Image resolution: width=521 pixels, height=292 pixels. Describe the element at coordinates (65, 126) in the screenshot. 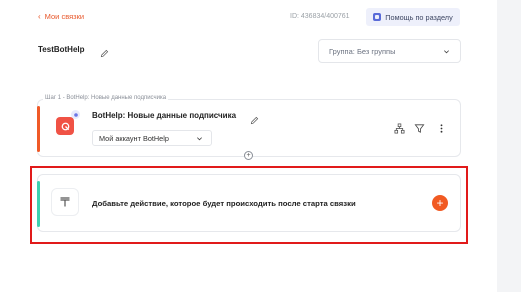

I see `bothelp-app-icon` at that location.